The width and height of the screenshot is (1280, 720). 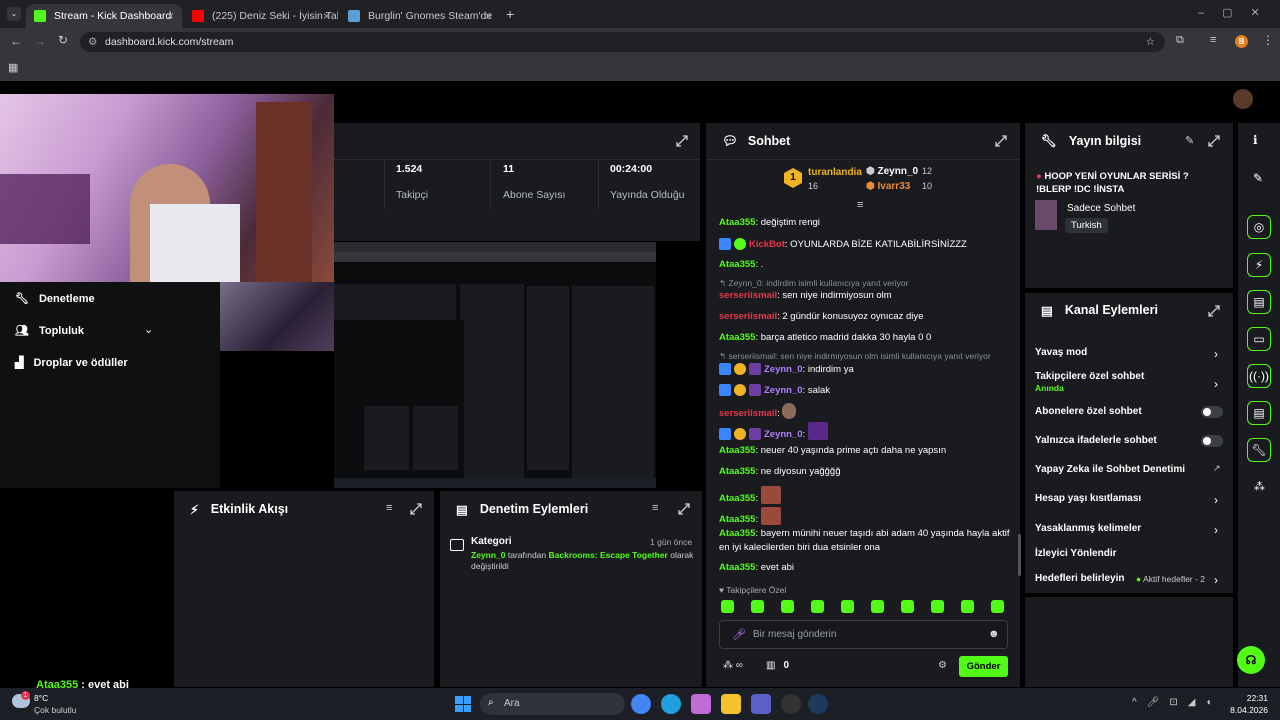 What do you see at coordinates (420, 16) in the screenshot?
I see `tab-steam: Burglin' Gnomes Steam'de ×` at bounding box center [420, 16].